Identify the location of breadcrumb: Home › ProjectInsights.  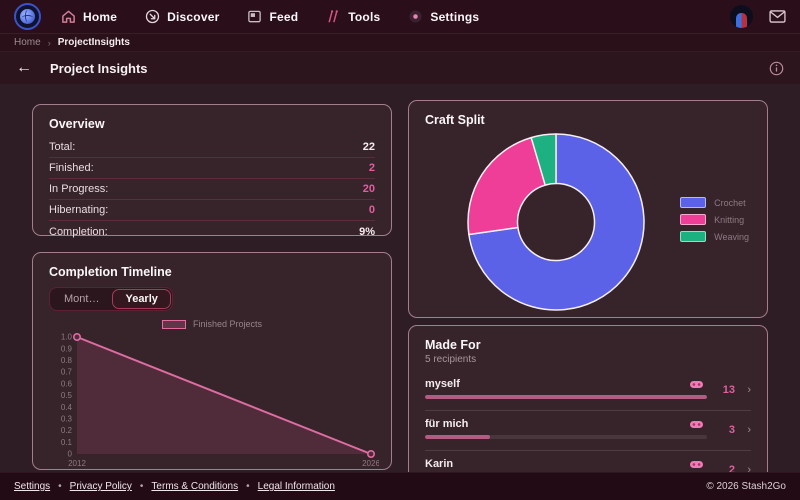
(400, 42).